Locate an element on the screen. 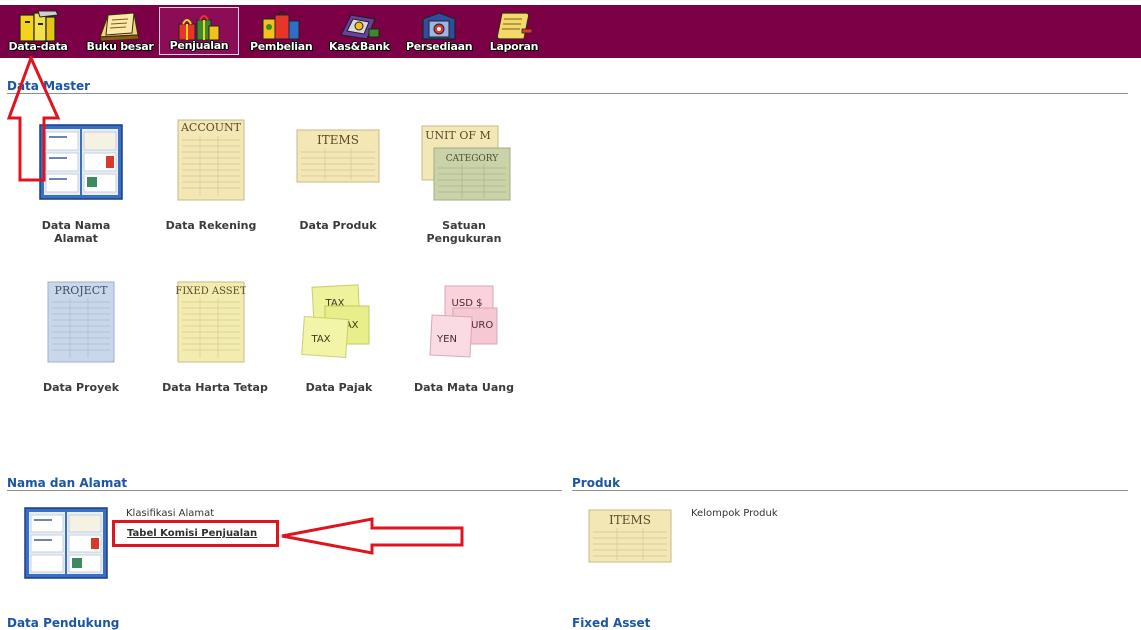 The image size is (1141, 630). data-harta-tetap-item: FIXED ASSET Data Harta Tetap is located at coordinates (215, 340).